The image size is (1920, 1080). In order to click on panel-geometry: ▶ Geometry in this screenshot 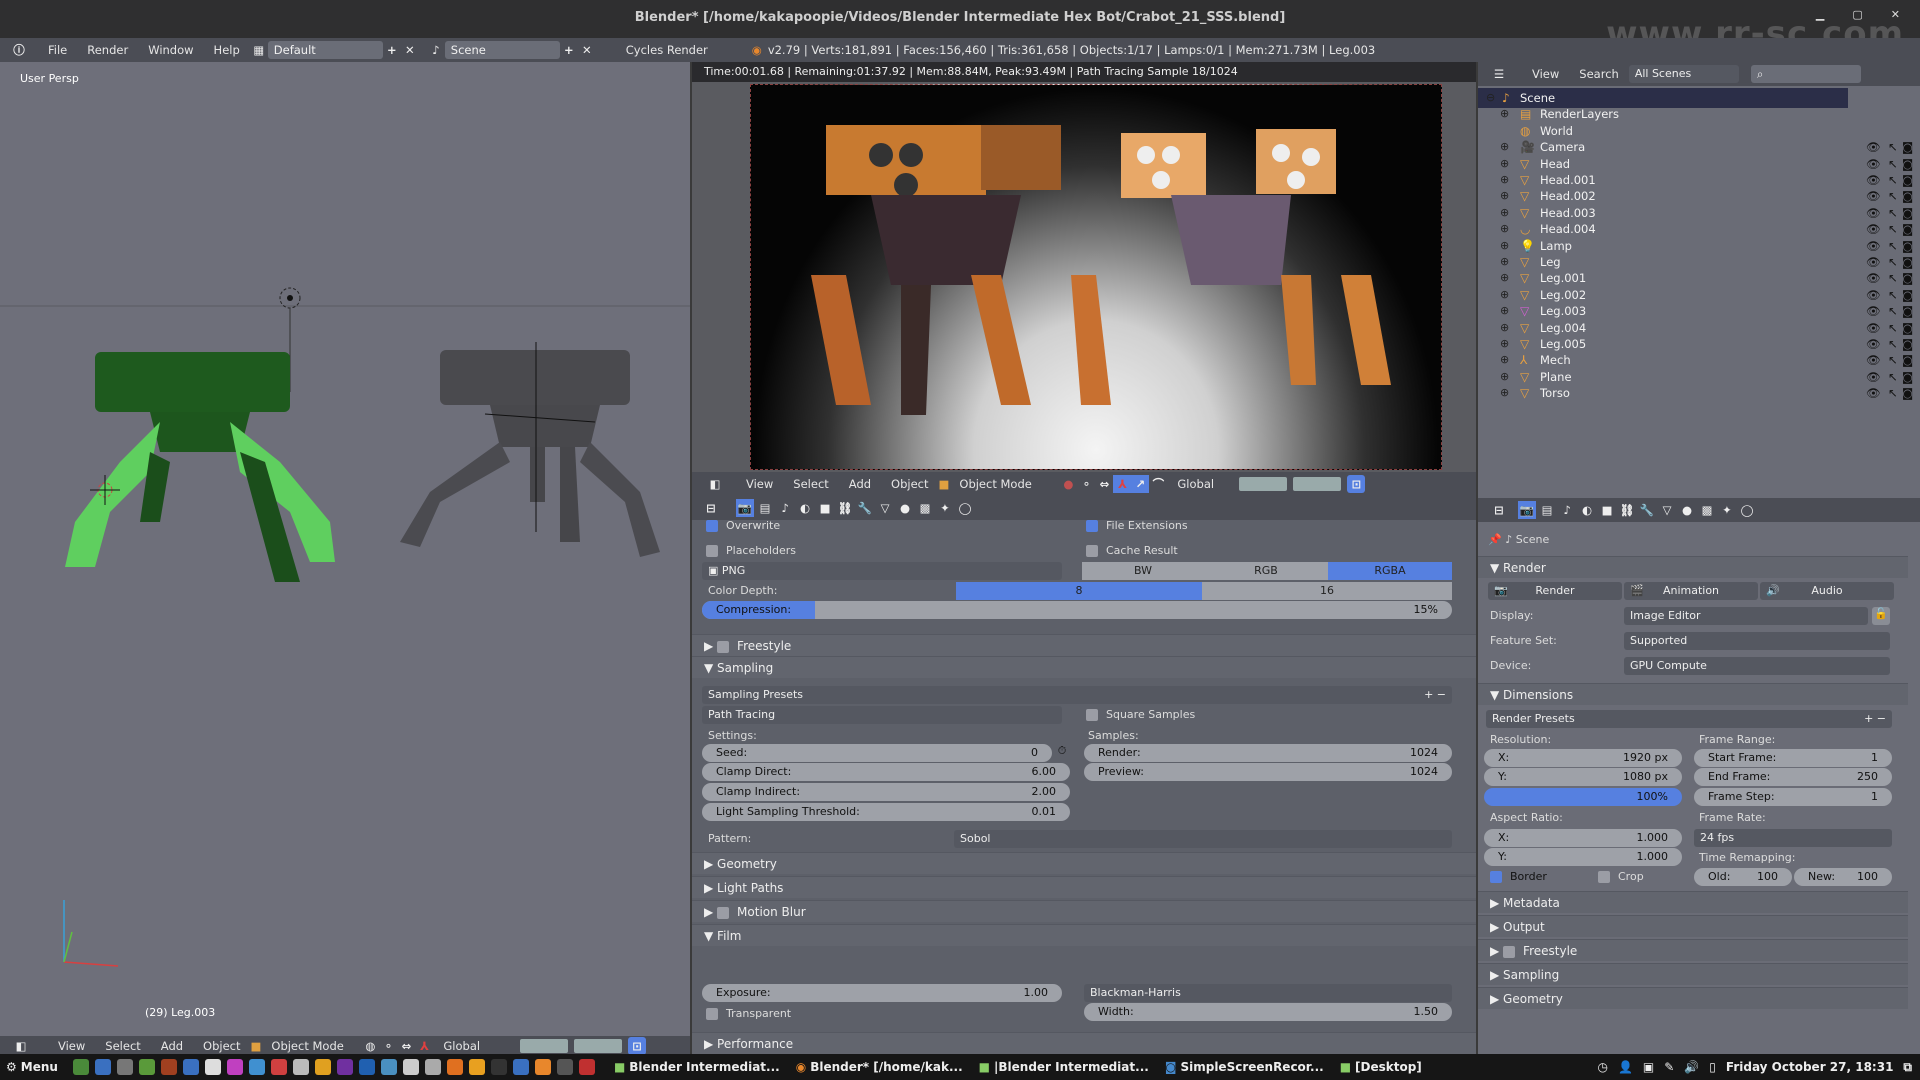, I will do `click(1084, 863)`.